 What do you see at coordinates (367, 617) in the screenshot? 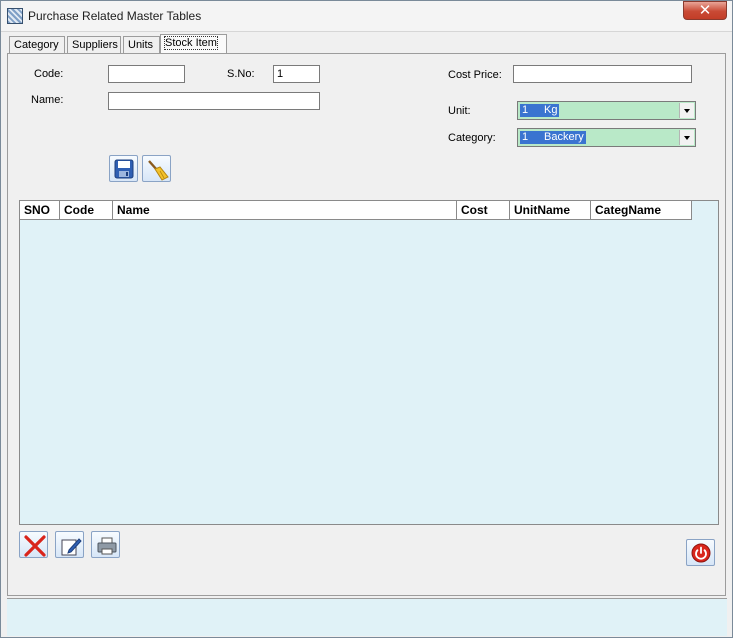
I see `status-bar` at bounding box center [367, 617].